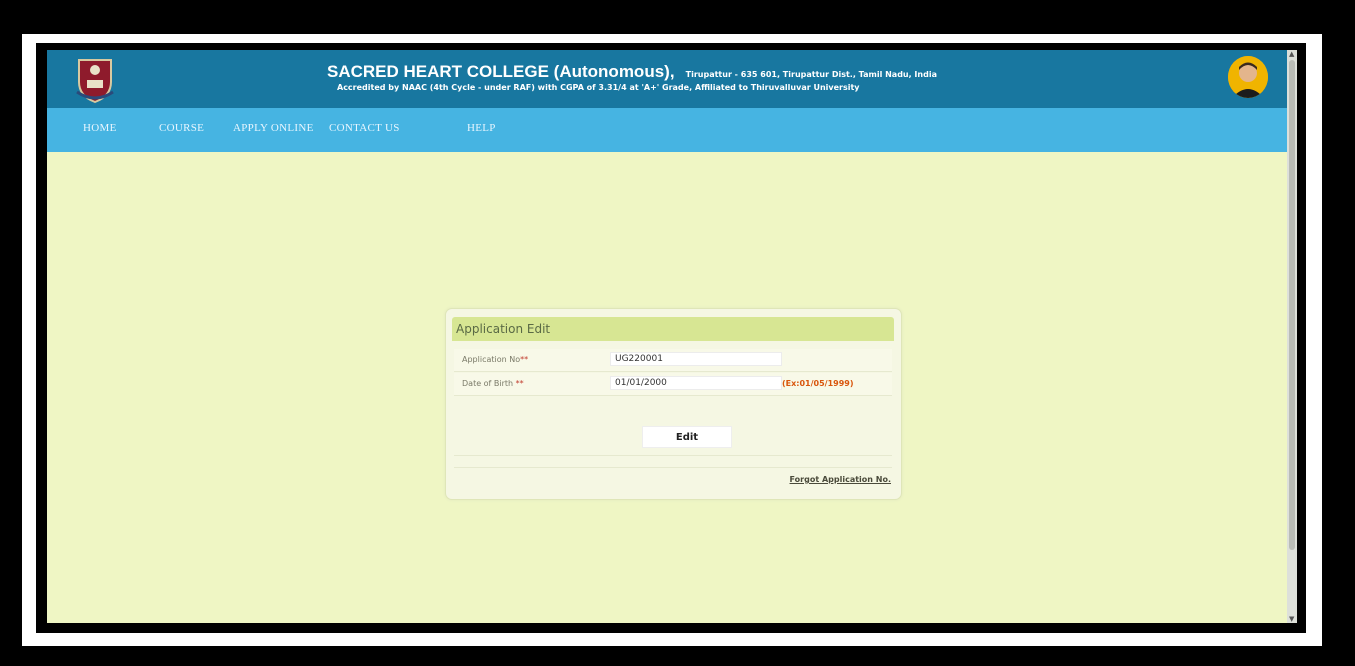 This screenshot has width=1355, height=666. What do you see at coordinates (100, 128) in the screenshot?
I see `nav-home: HOME` at bounding box center [100, 128].